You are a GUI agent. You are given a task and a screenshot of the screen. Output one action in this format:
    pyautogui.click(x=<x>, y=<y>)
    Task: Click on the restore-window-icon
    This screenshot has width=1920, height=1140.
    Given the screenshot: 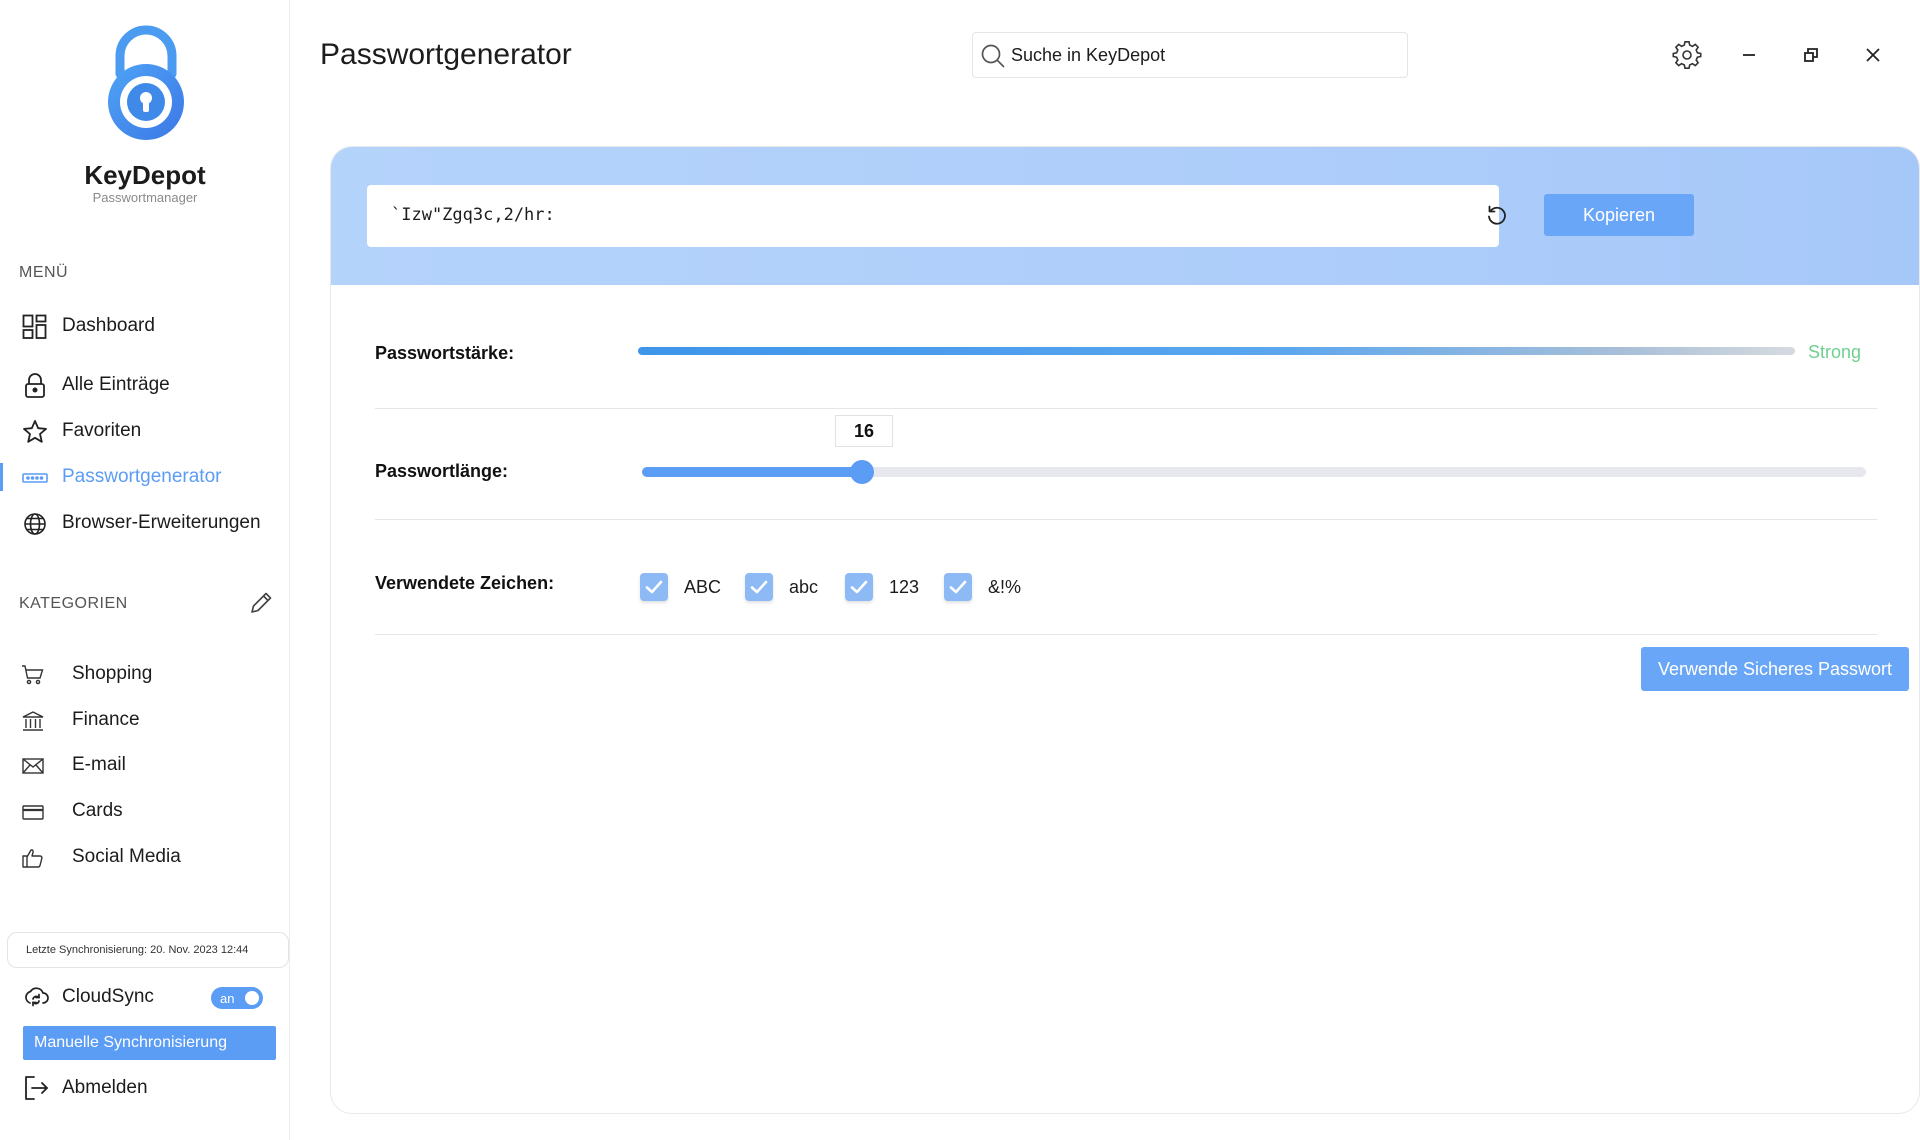 What is the action you would take?
    pyautogui.click(x=1811, y=55)
    